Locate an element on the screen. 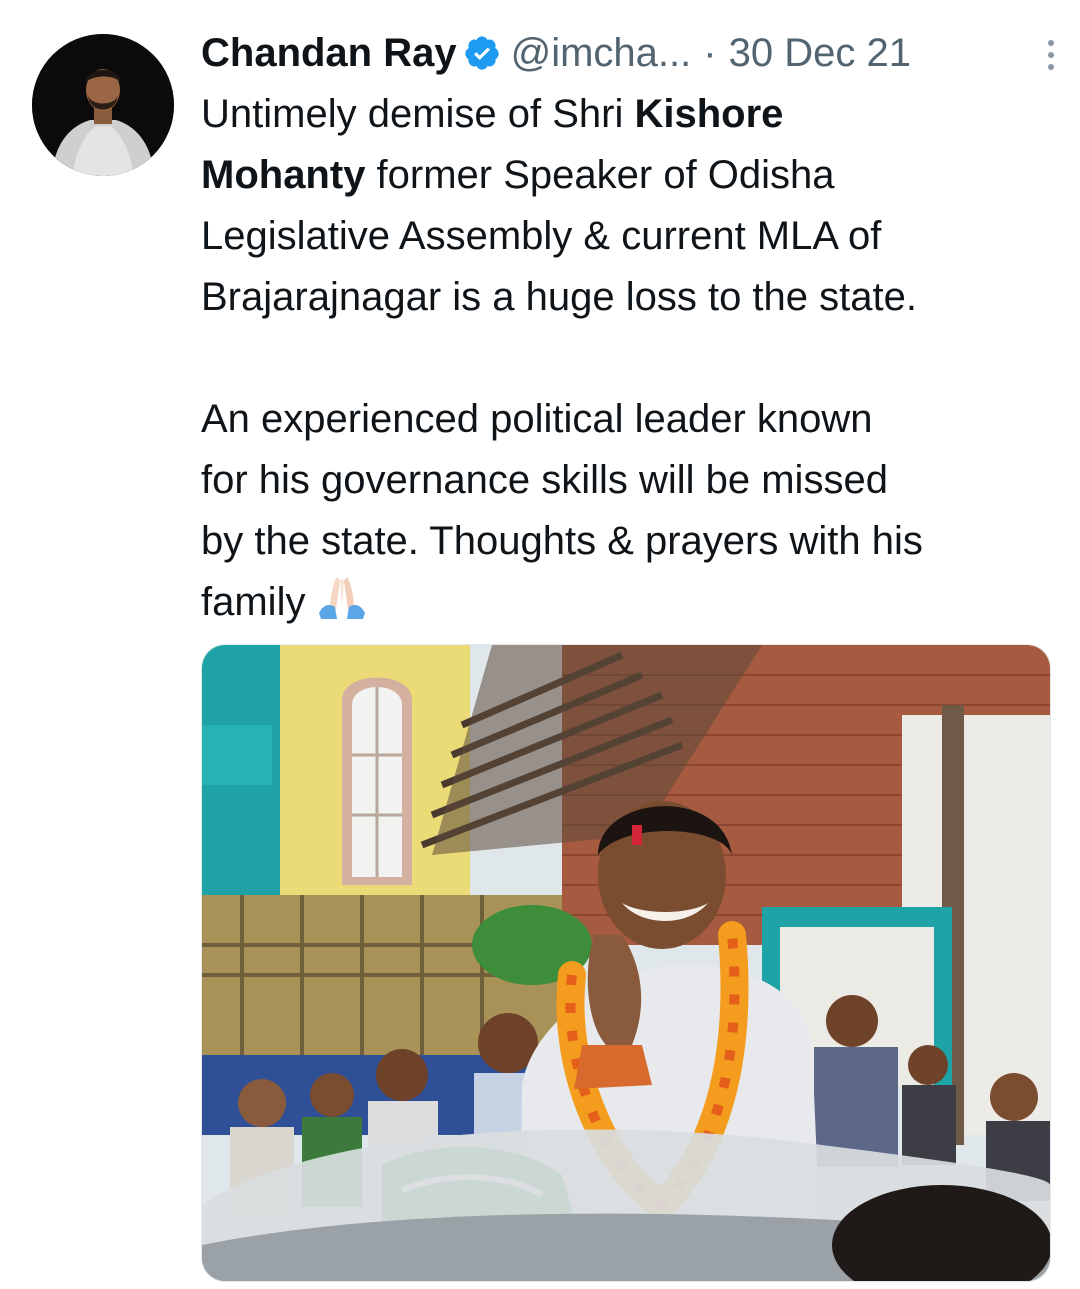 Image resolution: width=1080 pixels, height=1289 pixels. text-line: Mohanty former Speaker of Odisha is located at coordinates (631, 175).